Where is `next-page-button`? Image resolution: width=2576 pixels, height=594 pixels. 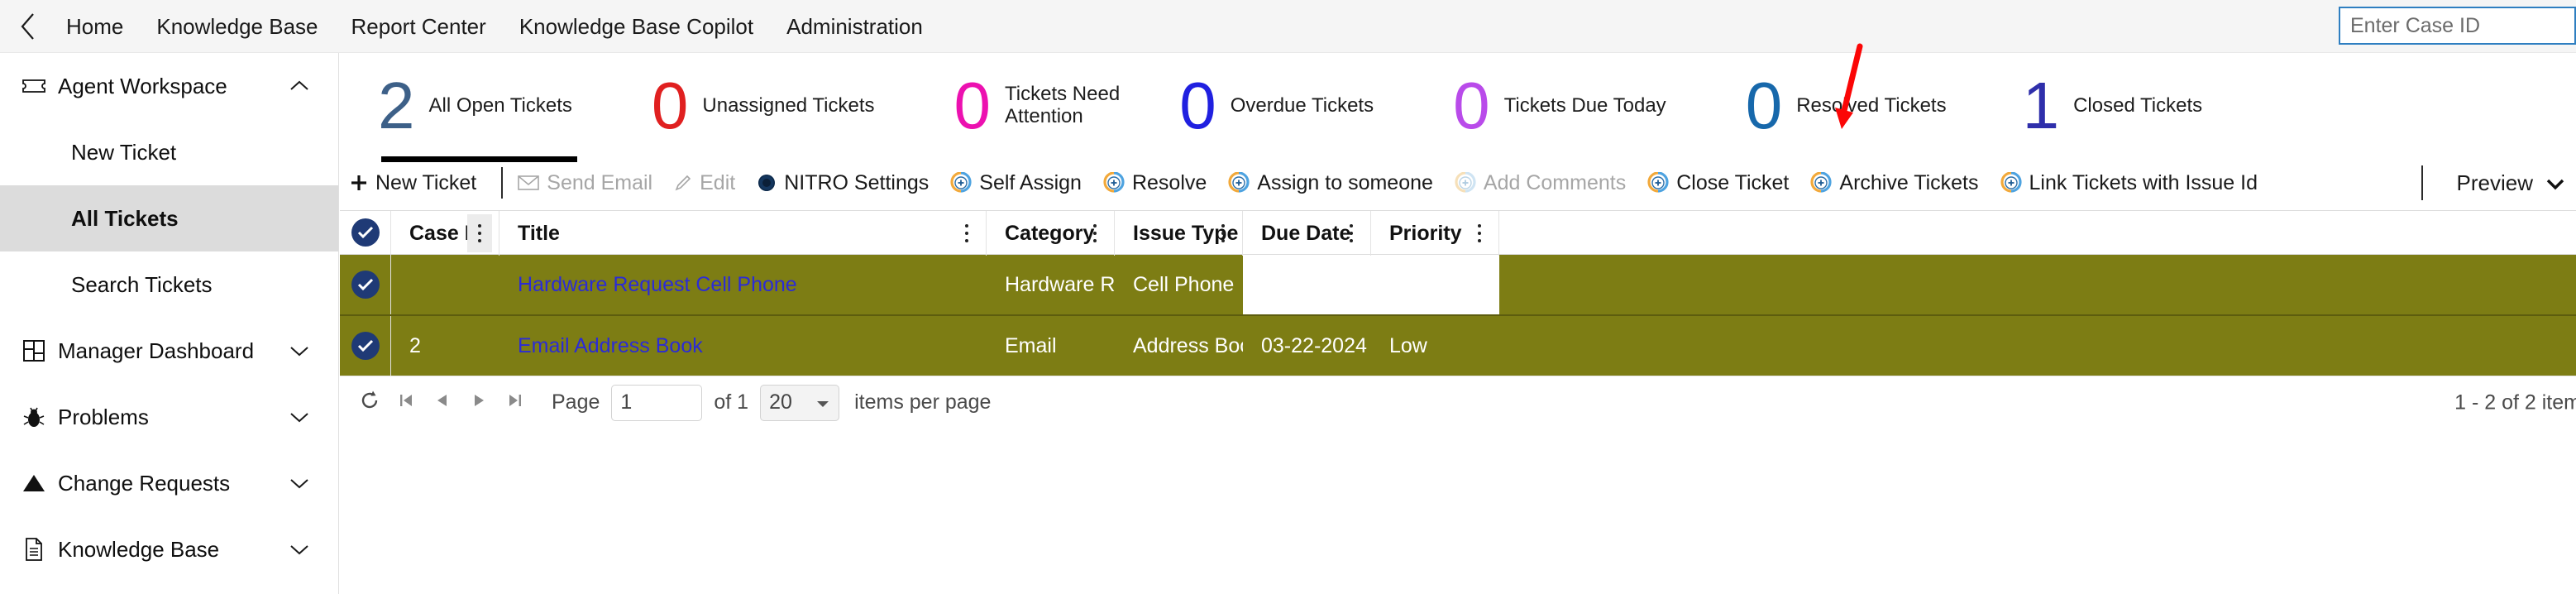
next-page-button is located at coordinates (479, 403).